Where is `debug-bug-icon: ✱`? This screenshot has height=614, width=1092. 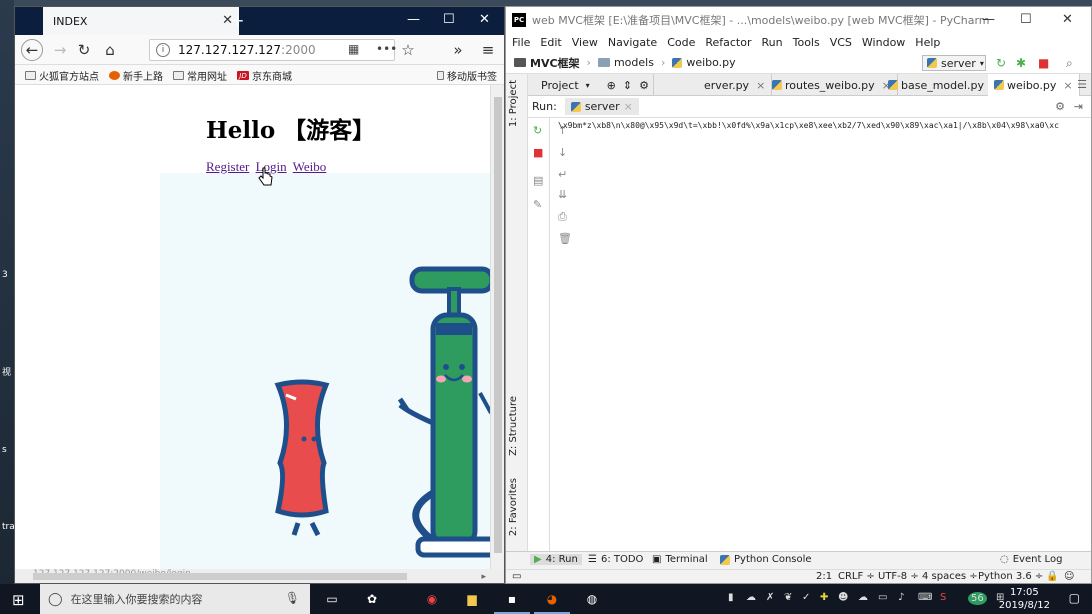 debug-bug-icon: ✱ is located at coordinates (1021, 63).